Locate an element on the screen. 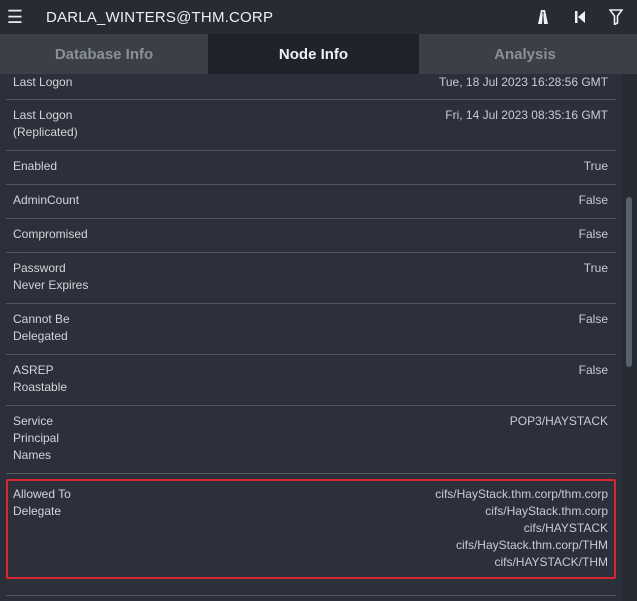  property-label: AdminCount is located at coordinates (46, 200).